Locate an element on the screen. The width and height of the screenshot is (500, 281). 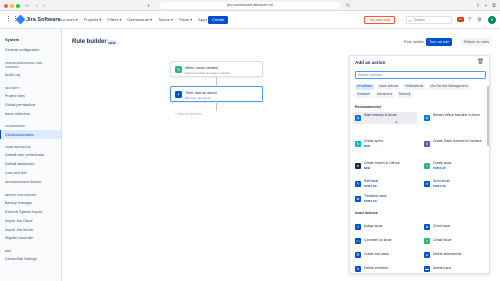
nav-projects: Projects ▾ is located at coordinates (93, 20).